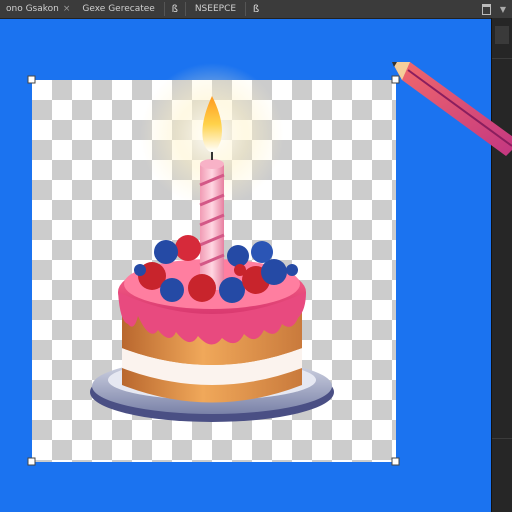 The width and height of the screenshot is (512, 512). What do you see at coordinates (395, 461) in the screenshot?
I see `resize-handle-bottom-right` at bounding box center [395, 461].